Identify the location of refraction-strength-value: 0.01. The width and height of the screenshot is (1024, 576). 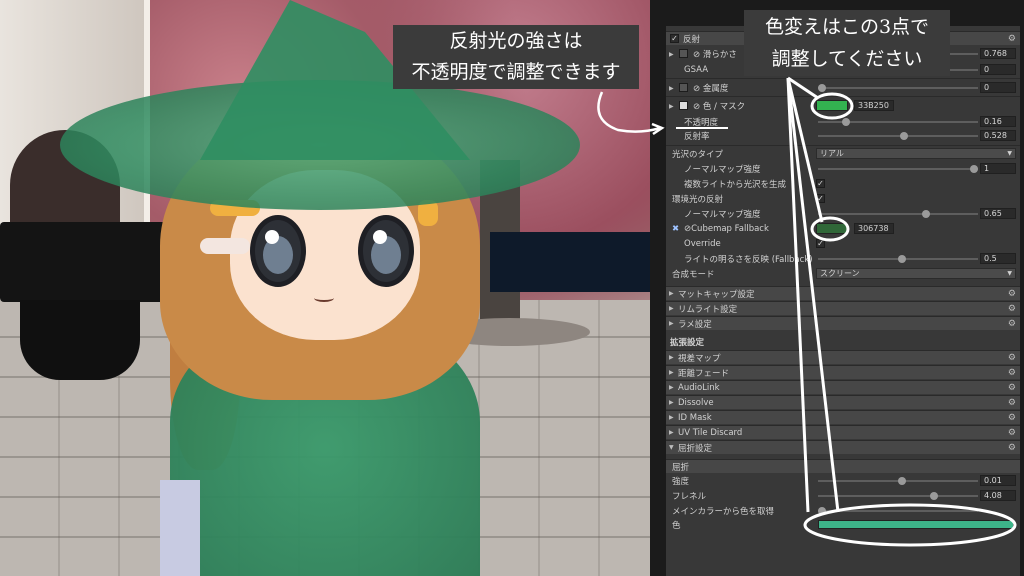
(998, 480).